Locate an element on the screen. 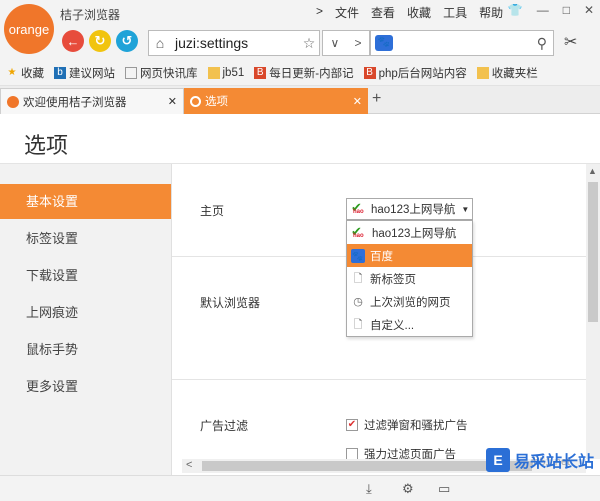 The image size is (600, 501). sidebar-item-history: 上网痕迹 is located at coordinates (85, 312).